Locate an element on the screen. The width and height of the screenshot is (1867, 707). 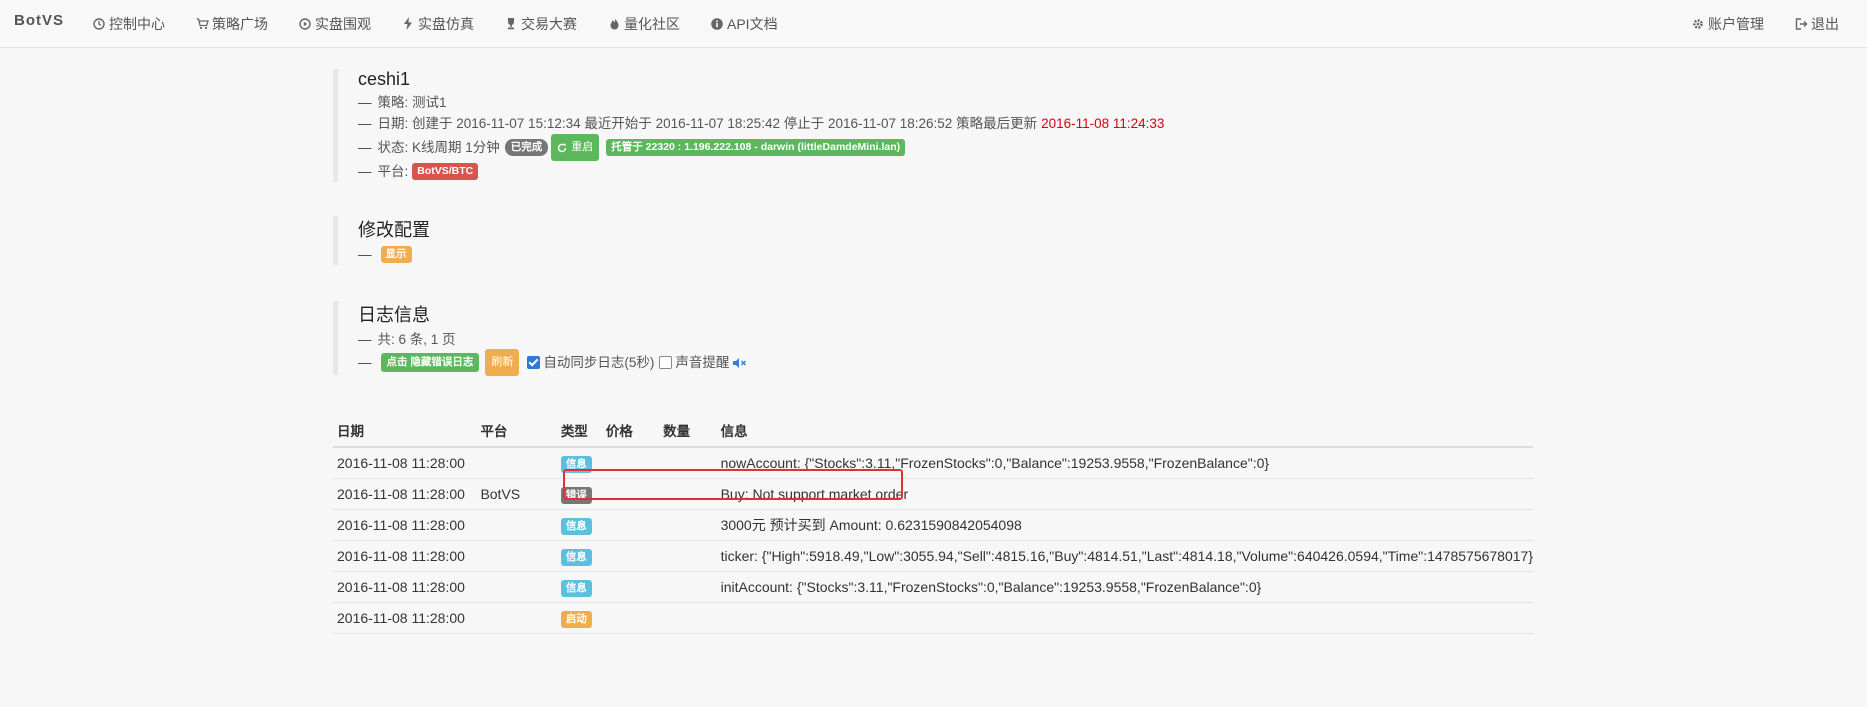
restart-button: 重启 is located at coordinates (575, 147).